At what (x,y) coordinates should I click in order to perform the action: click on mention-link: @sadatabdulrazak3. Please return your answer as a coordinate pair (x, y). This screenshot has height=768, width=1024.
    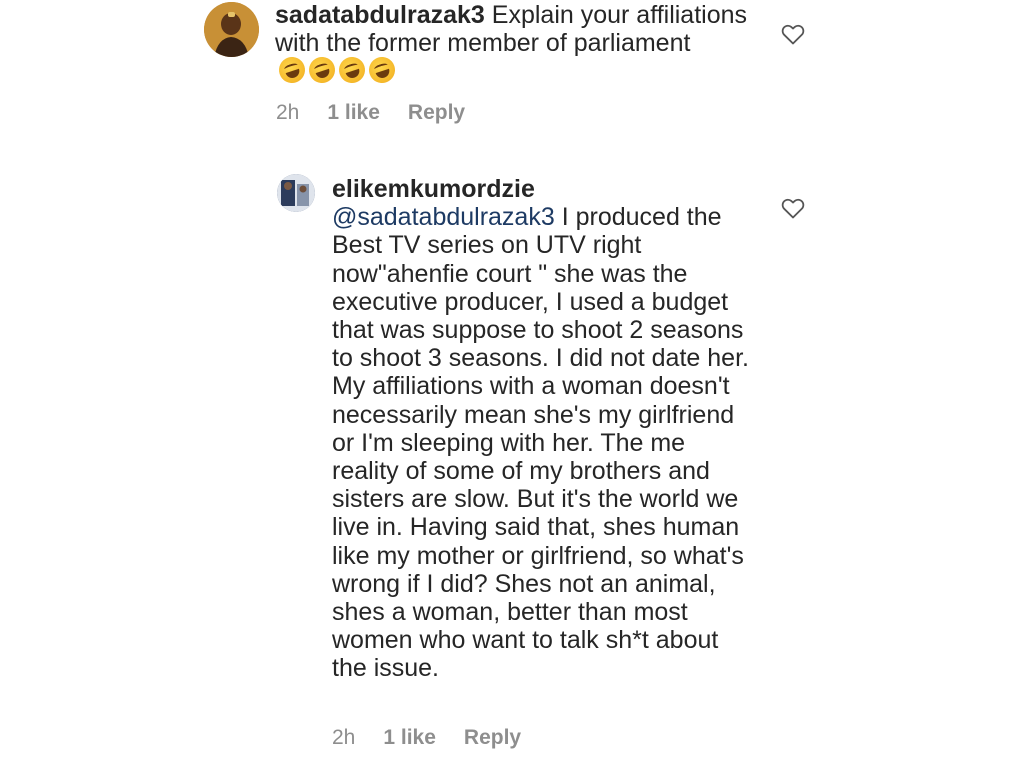
    Looking at the image, I should click on (443, 217).